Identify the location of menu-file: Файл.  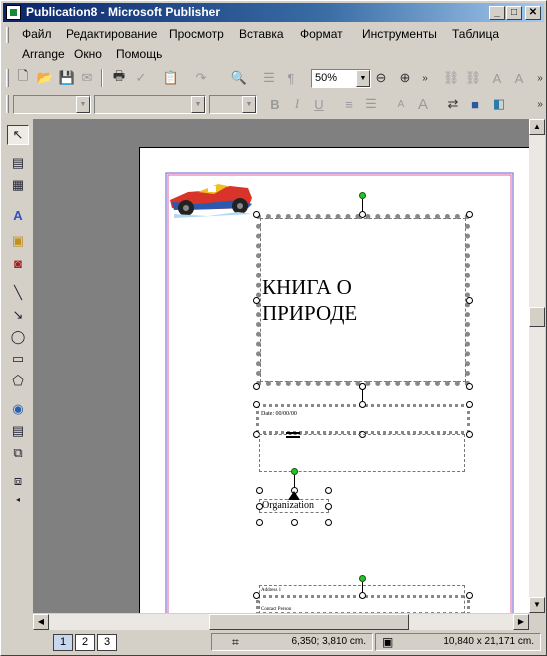
(37, 34).